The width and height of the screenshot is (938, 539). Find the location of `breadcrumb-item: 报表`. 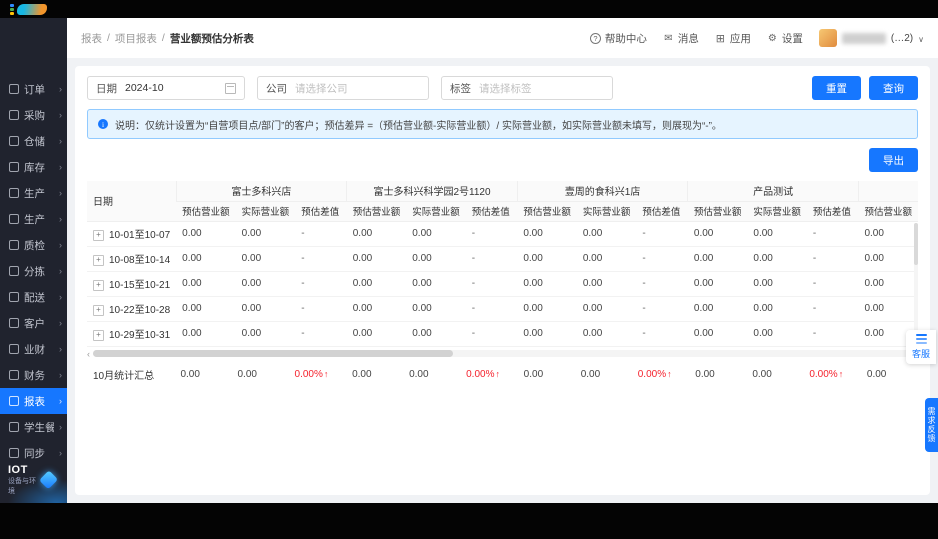

breadcrumb-item: 报表 is located at coordinates (91, 38).